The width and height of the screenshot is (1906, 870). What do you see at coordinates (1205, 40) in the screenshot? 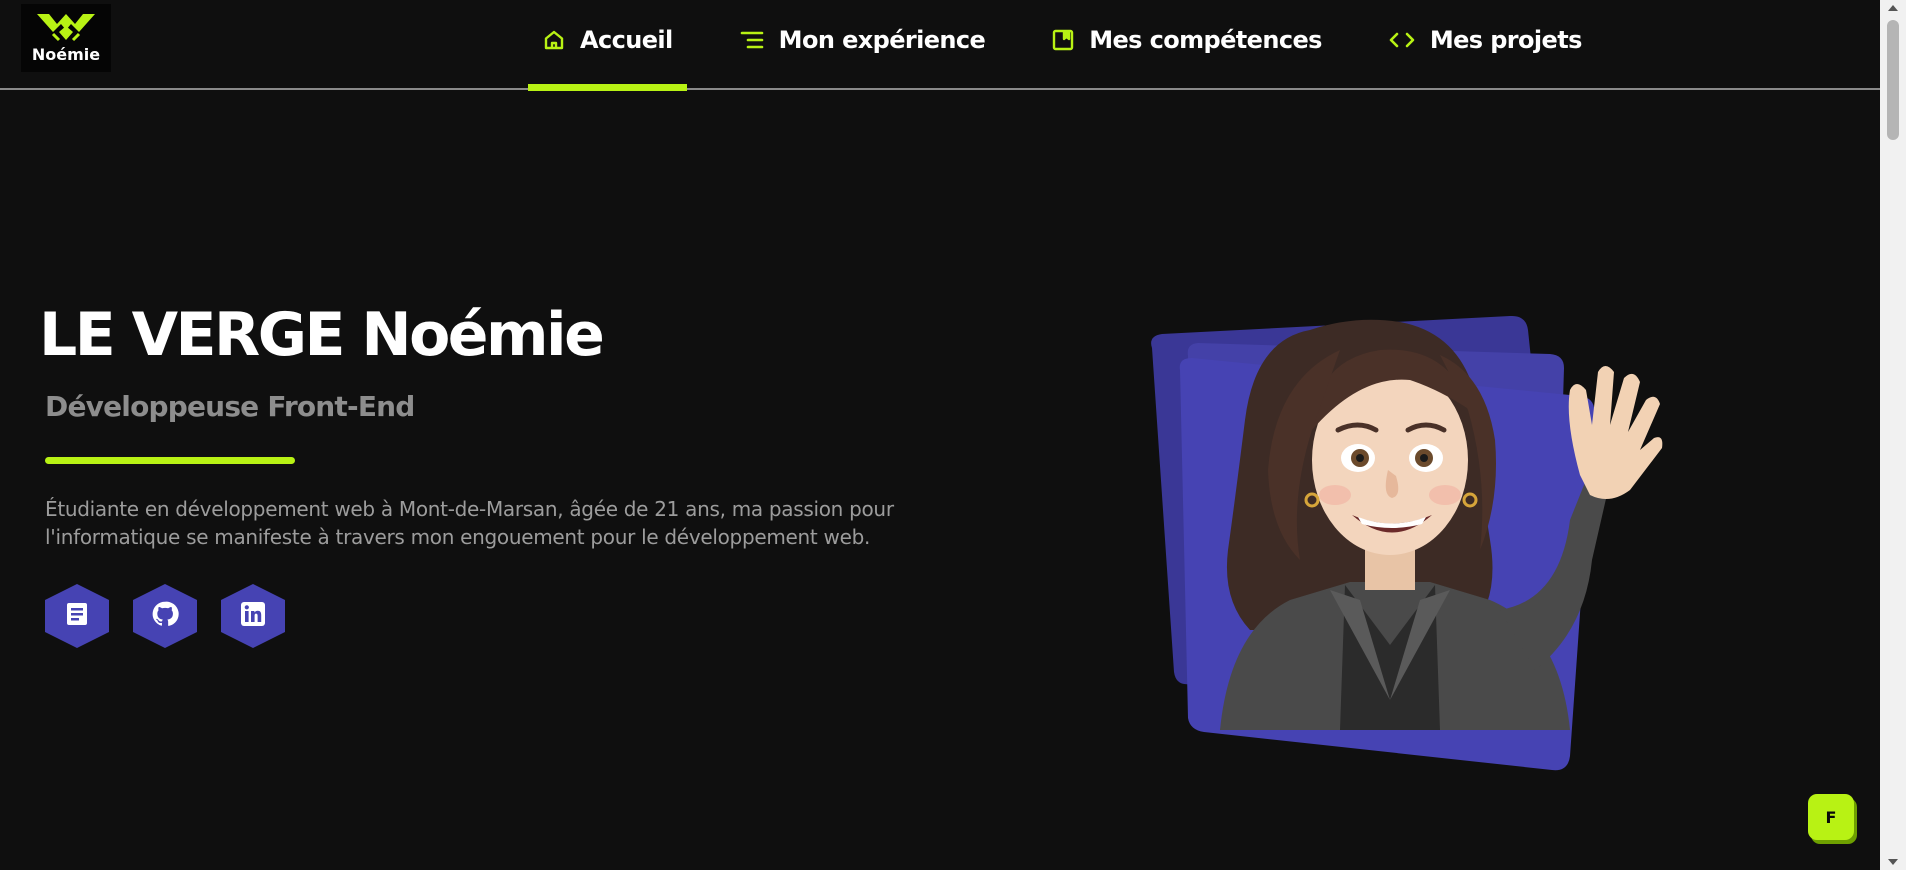
I see `nav-item-label: Mes compétences` at bounding box center [1205, 40].